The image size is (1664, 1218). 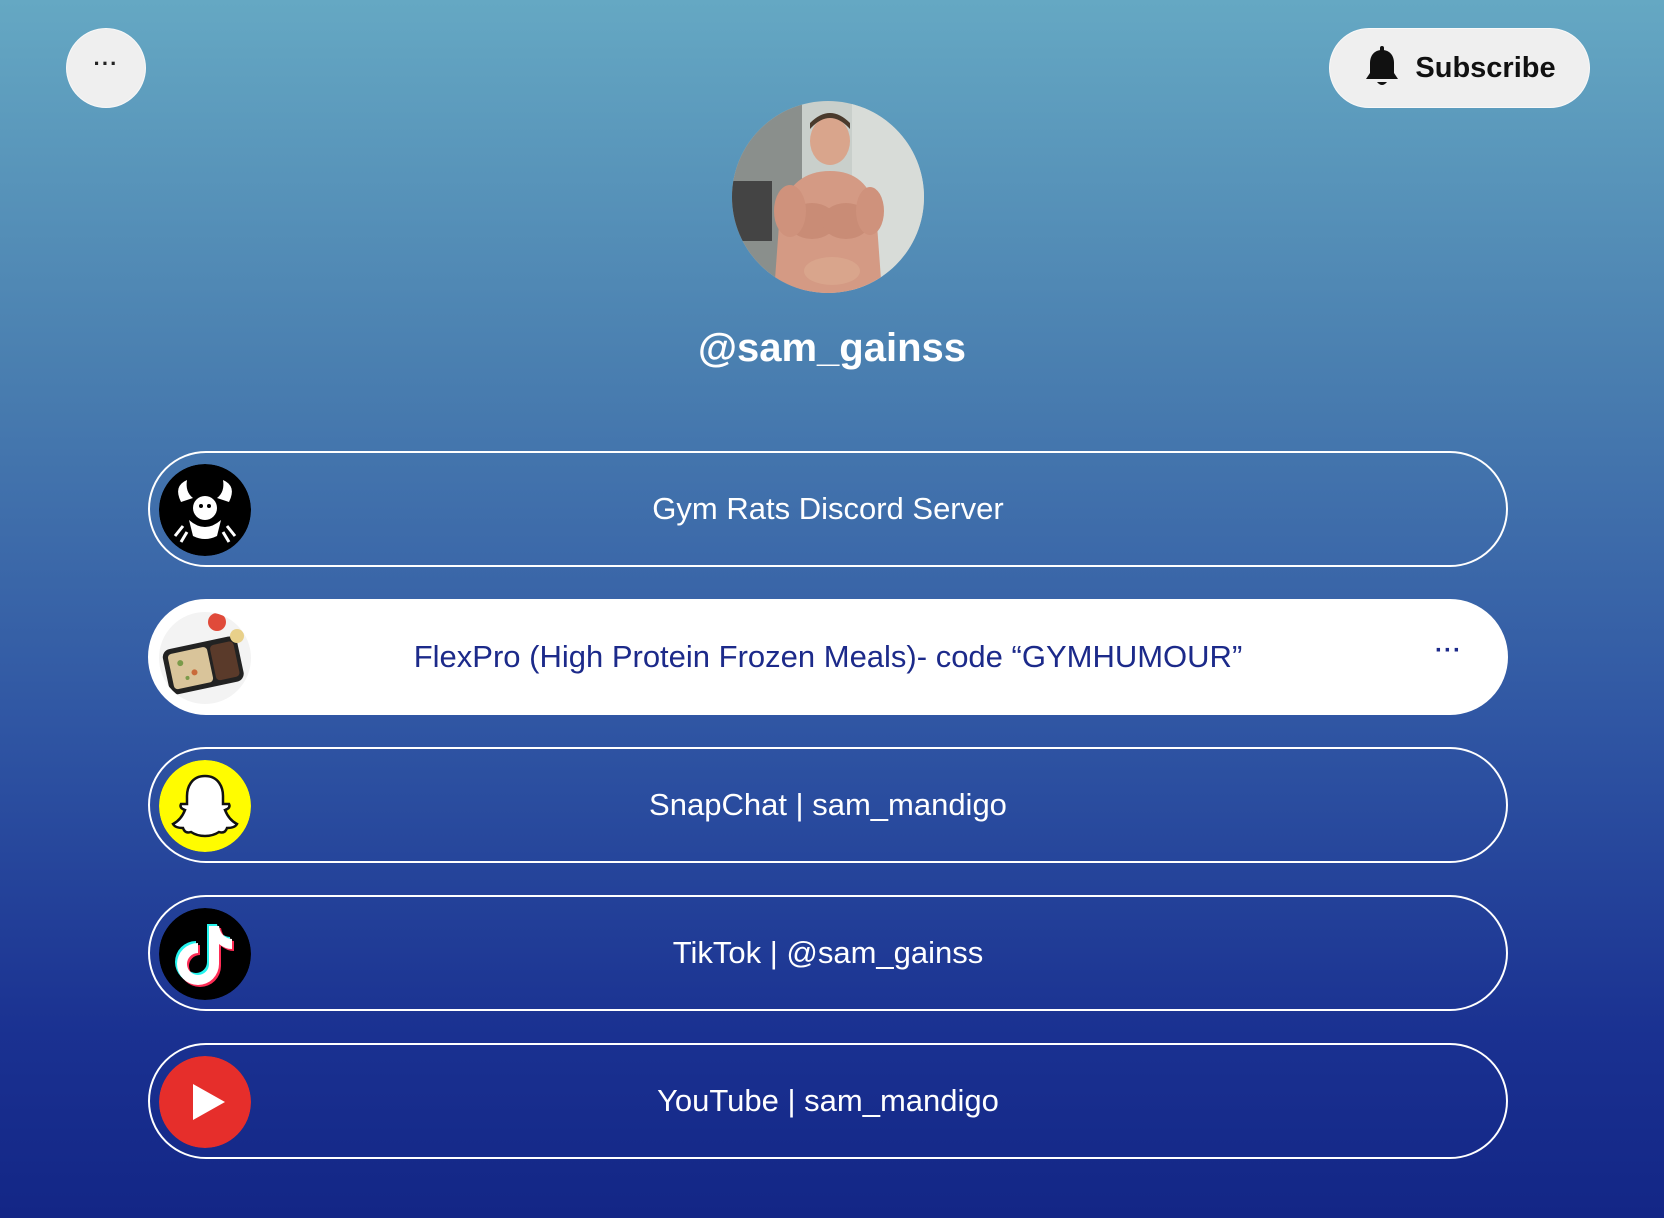 I want to click on link-flexpro-more-button: ···, so click(x=1448, y=651).